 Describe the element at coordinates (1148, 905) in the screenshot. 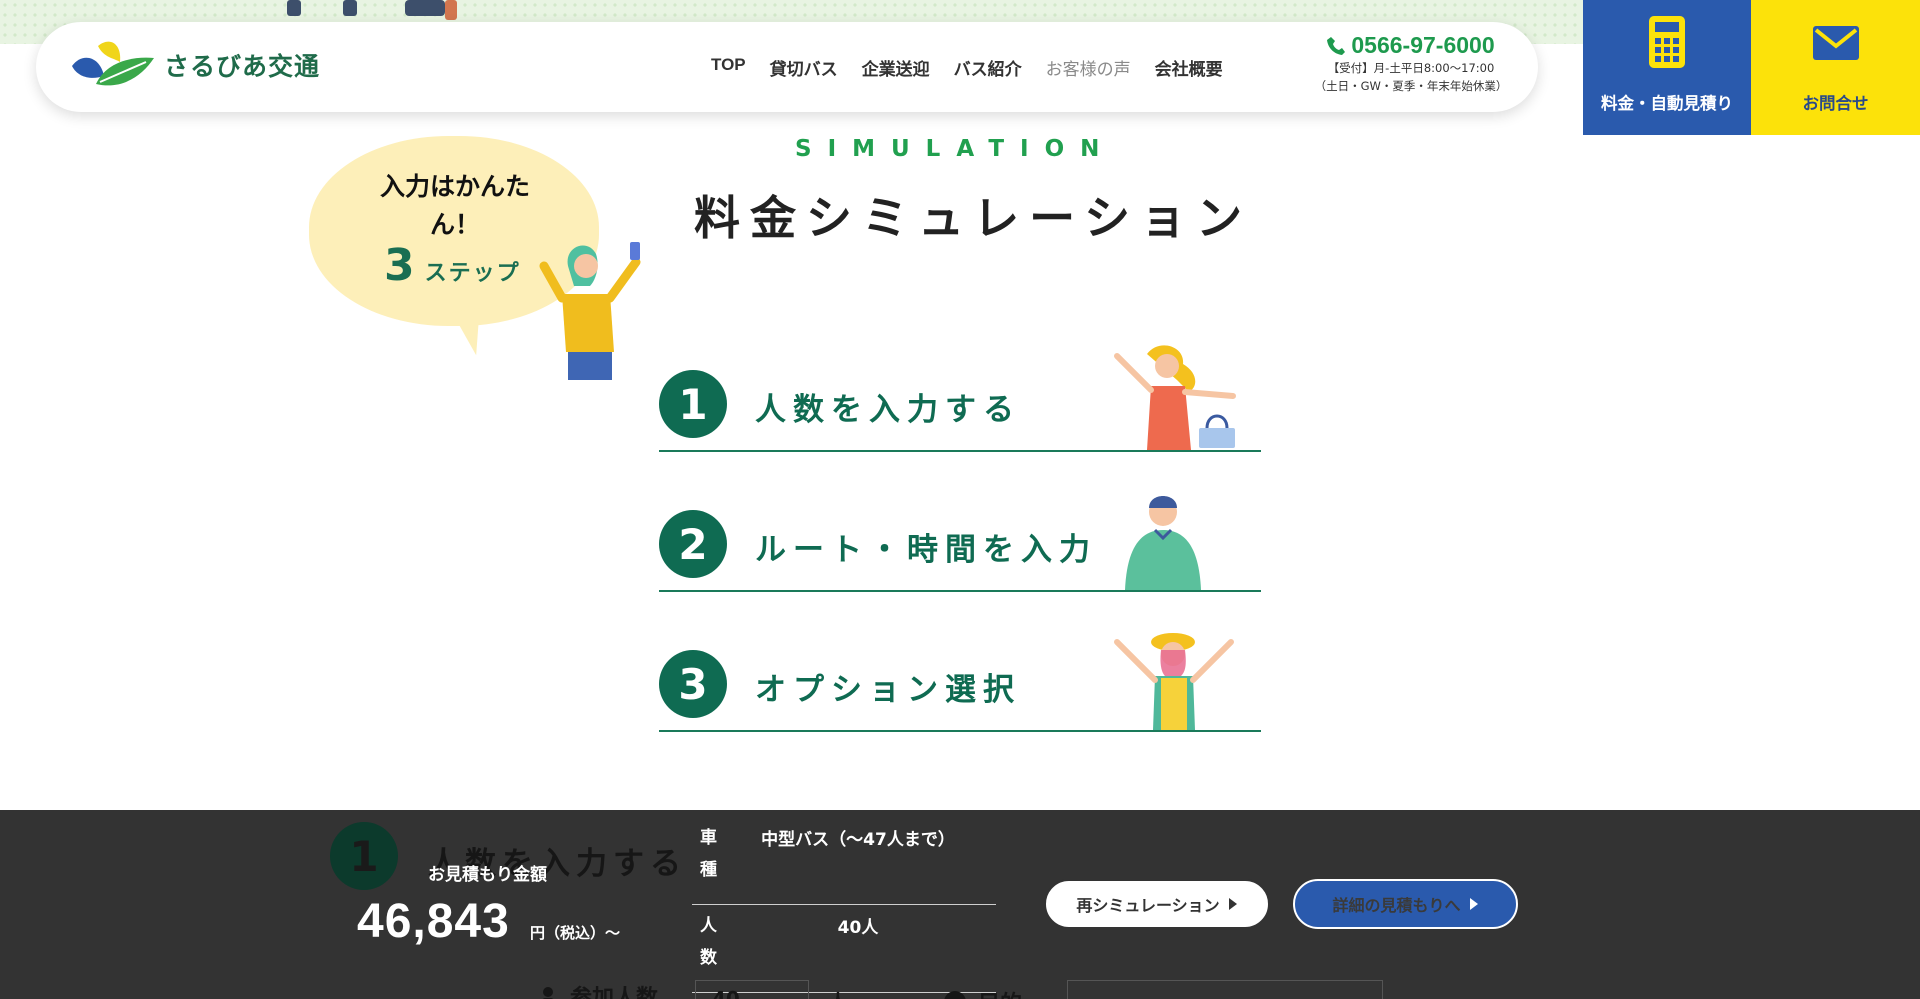

I see `resimulate-label: 再シミュレーション` at that location.